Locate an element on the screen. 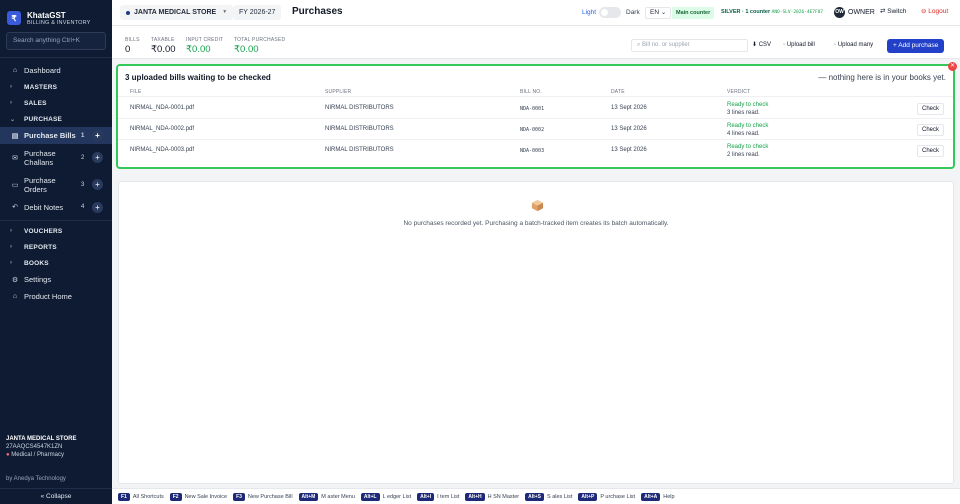  verdict: Ready to check 4 lines read. is located at coordinates (747, 130).